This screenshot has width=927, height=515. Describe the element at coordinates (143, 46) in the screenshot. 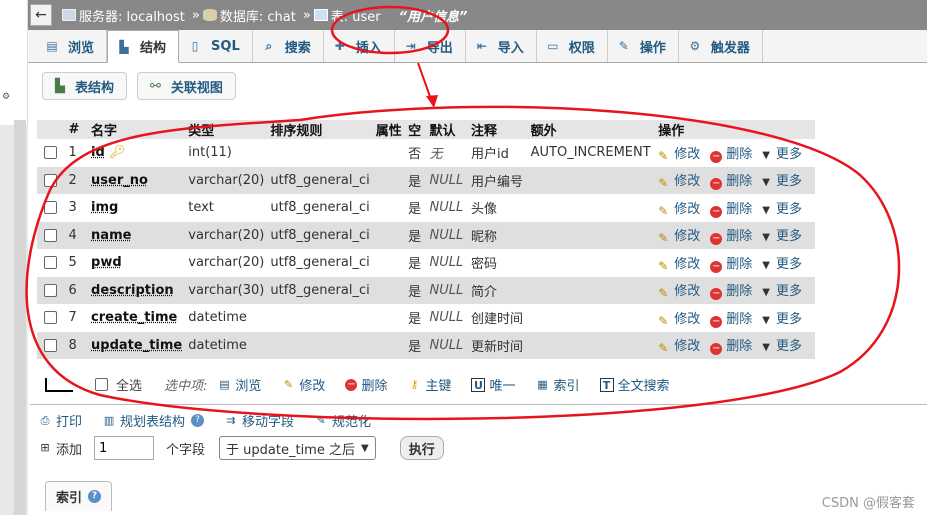

I see `tab-structure: ▙ 结构` at that location.